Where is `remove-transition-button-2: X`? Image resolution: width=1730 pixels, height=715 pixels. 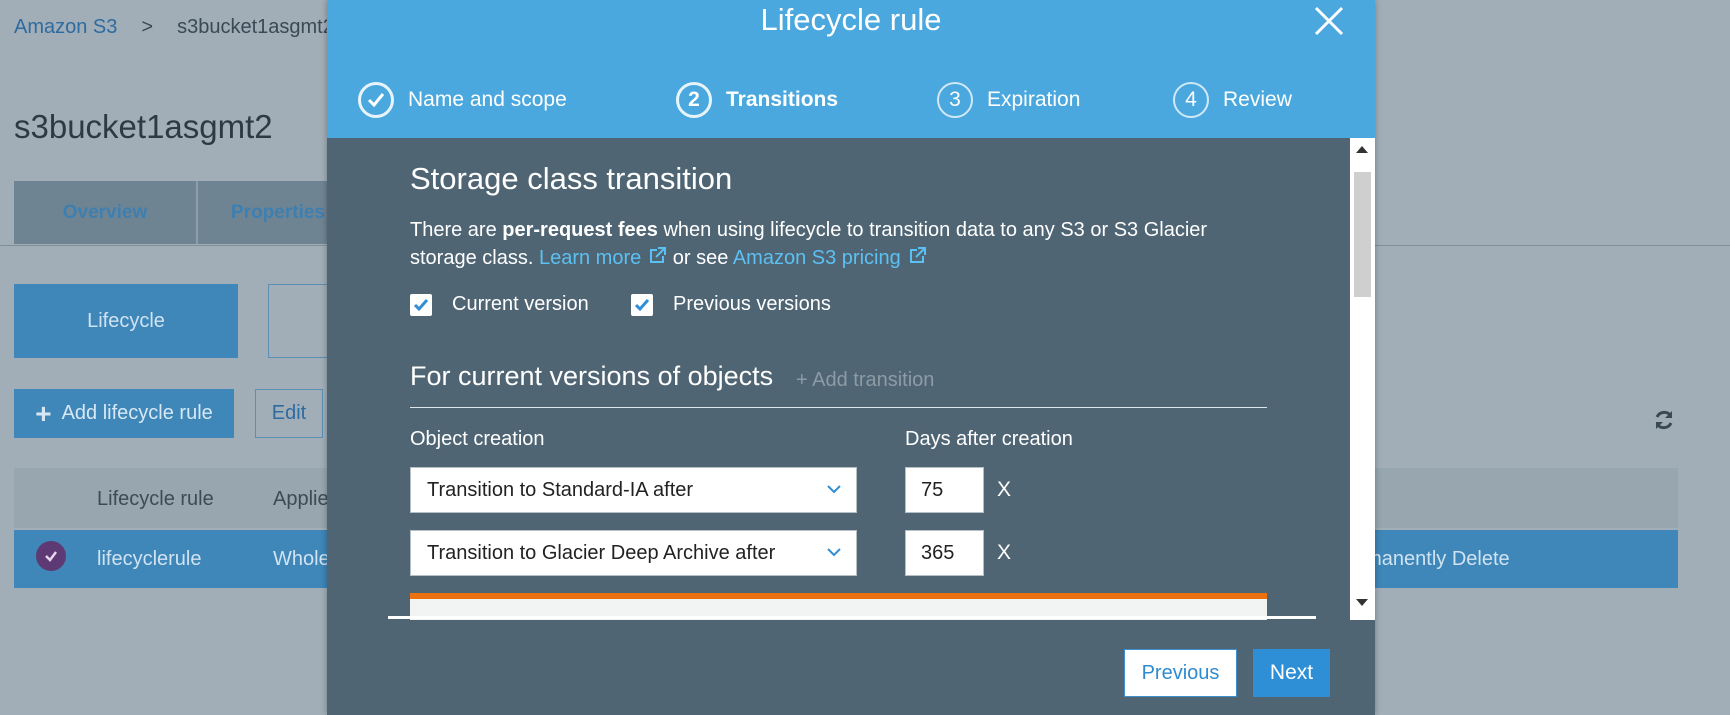
remove-transition-button-2: X is located at coordinates (1004, 553).